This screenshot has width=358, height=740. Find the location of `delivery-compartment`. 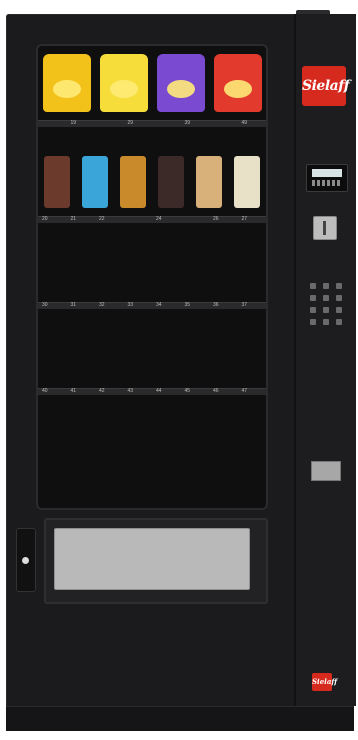

delivery-compartment is located at coordinates (156, 561).